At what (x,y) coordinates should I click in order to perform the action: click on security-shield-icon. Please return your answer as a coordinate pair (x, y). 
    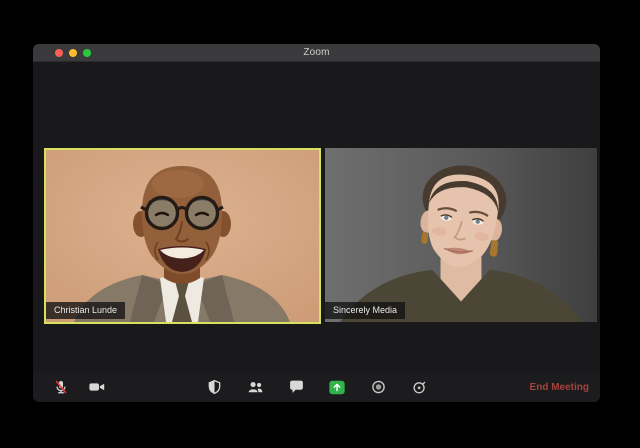
    Looking at the image, I should click on (214, 387).